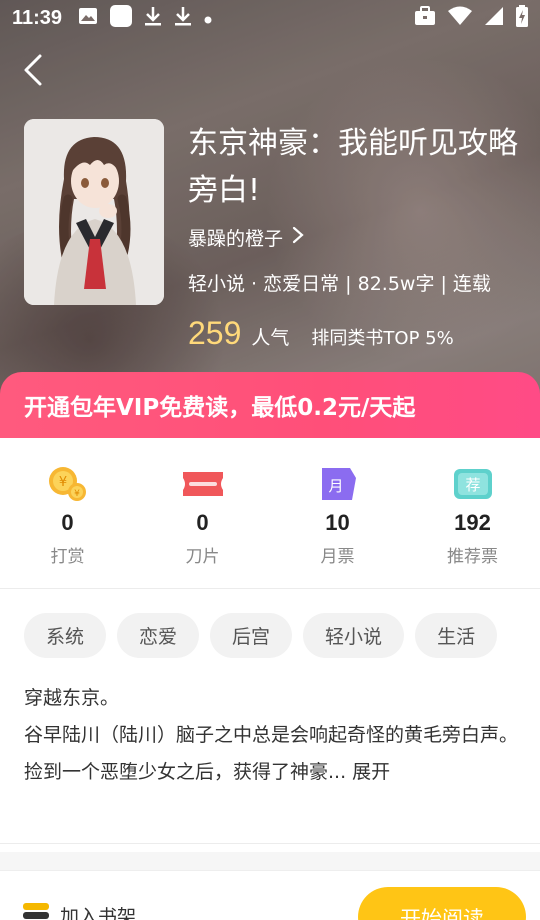  Describe the element at coordinates (460, 18) in the screenshot. I see `wifi-icon` at that location.